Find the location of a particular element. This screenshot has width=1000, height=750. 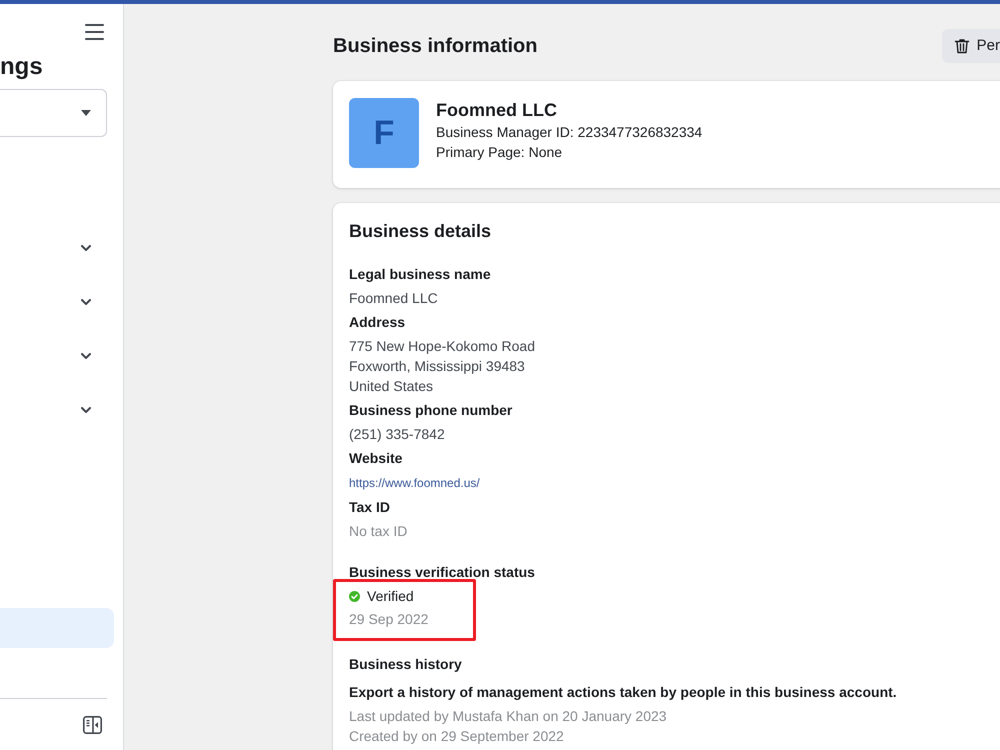

history-description: Export a history of management actions taken by people in this business account. is located at coordinates (623, 692).